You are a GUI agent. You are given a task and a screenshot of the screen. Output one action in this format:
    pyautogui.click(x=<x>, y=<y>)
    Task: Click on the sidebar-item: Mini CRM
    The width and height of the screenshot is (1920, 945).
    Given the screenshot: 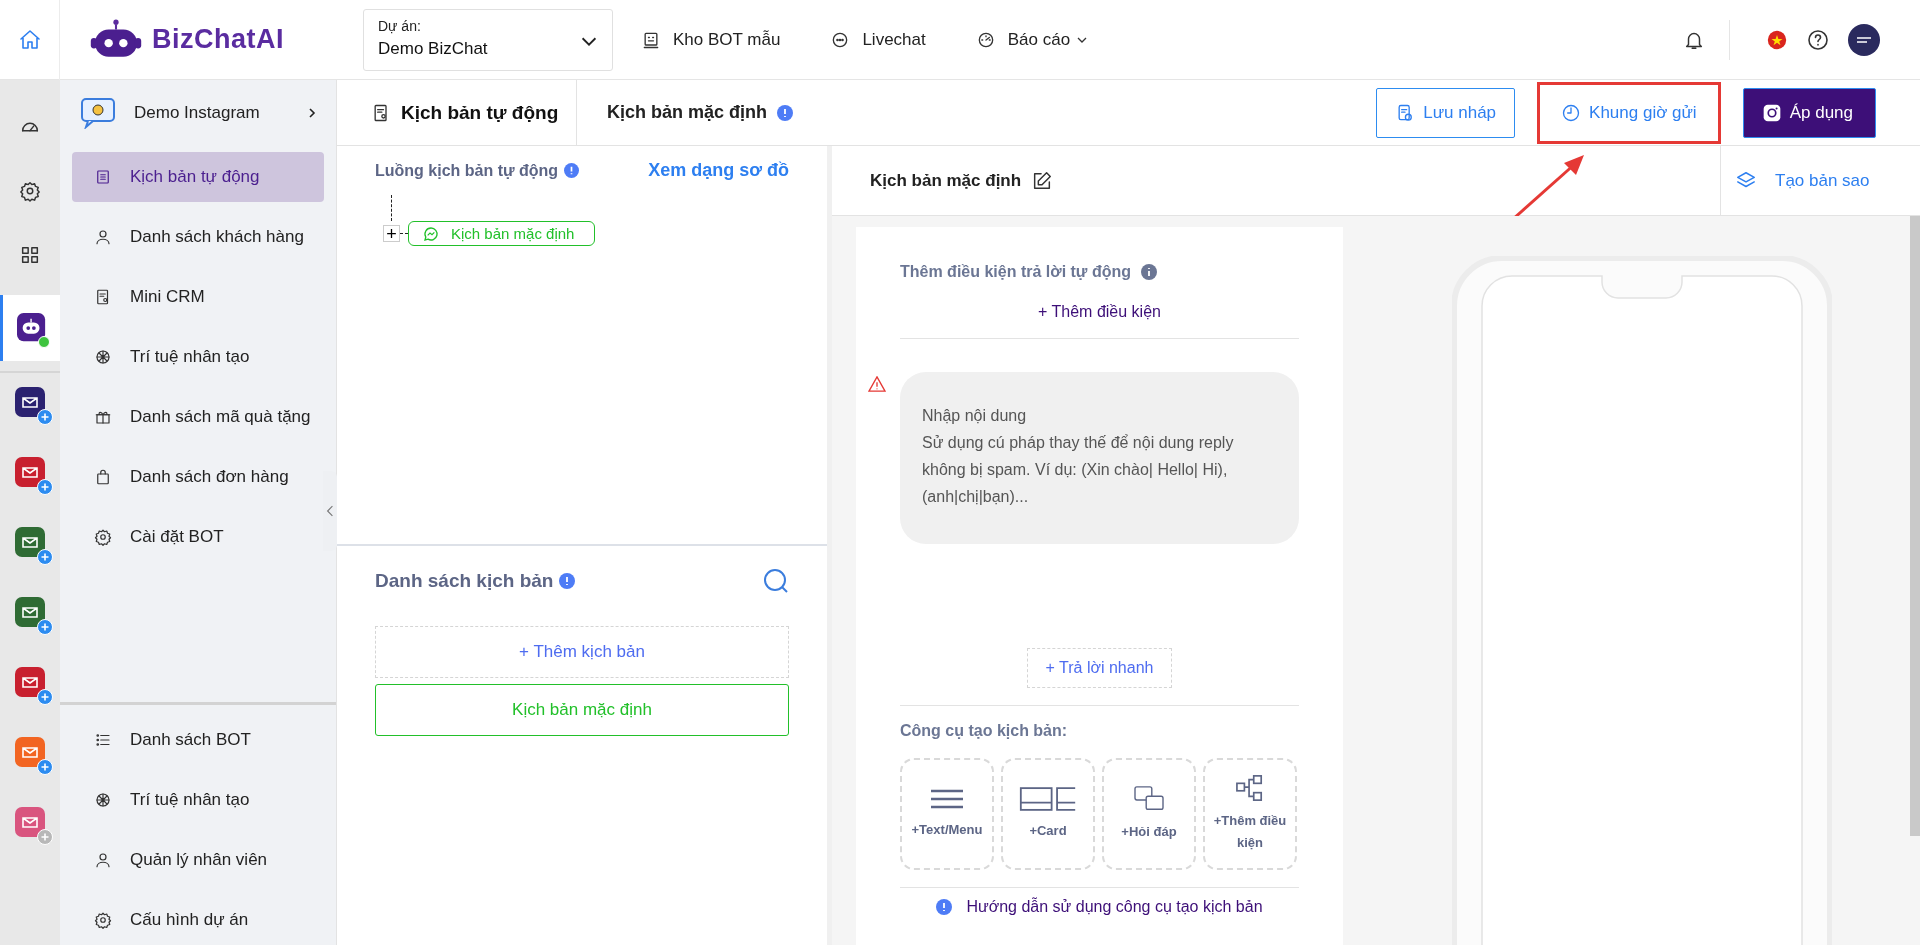 What is the action you would take?
    pyautogui.click(x=198, y=297)
    